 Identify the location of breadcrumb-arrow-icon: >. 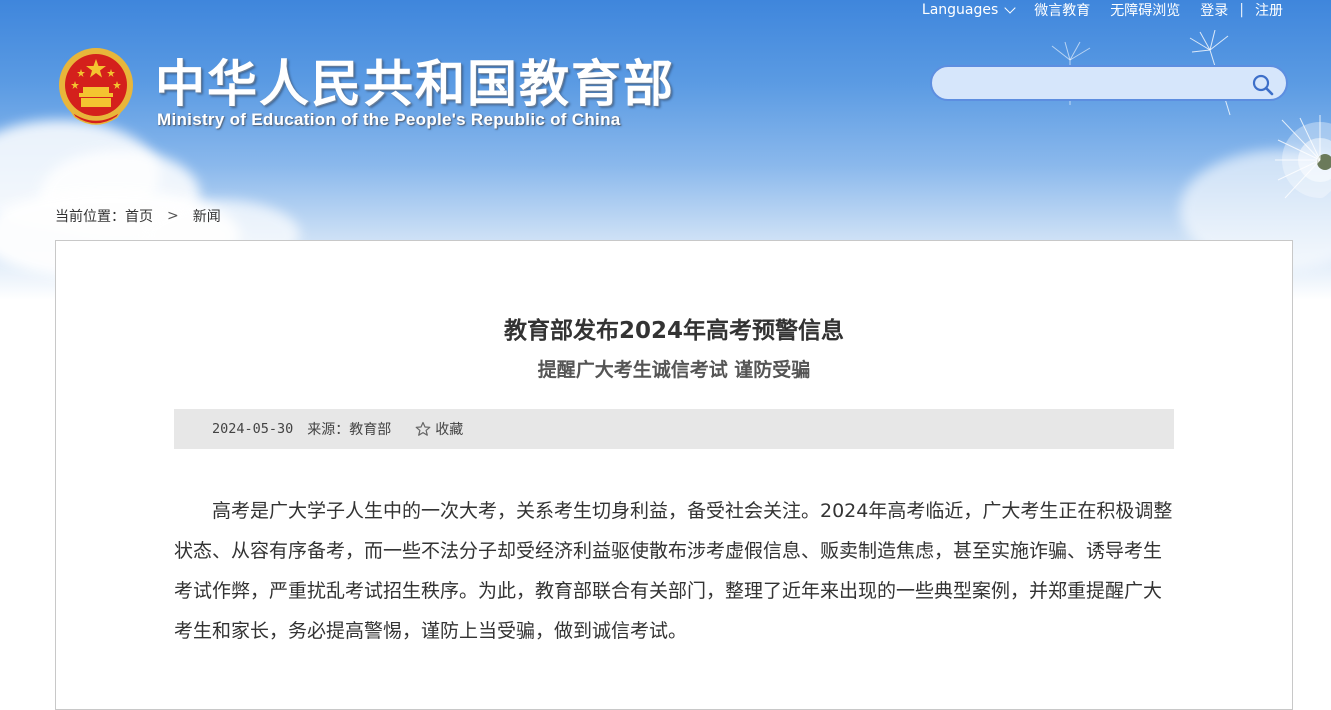
(173, 216).